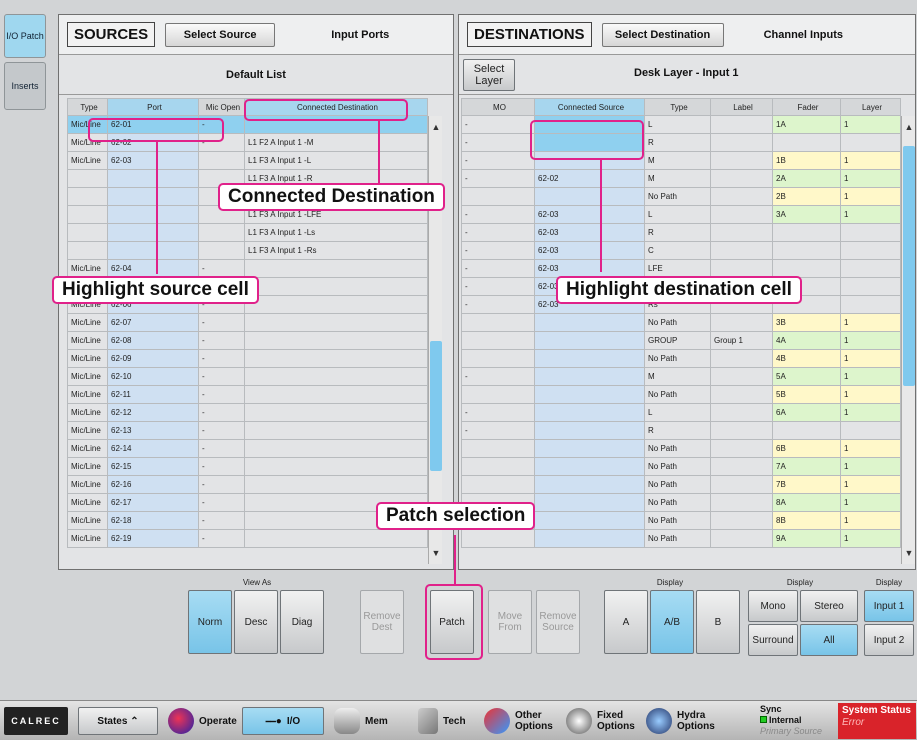 Image resolution: width=917 pixels, height=740 pixels. Describe the element at coordinates (909, 553) in the screenshot. I see `scroll-down-icon: ▼` at that location.